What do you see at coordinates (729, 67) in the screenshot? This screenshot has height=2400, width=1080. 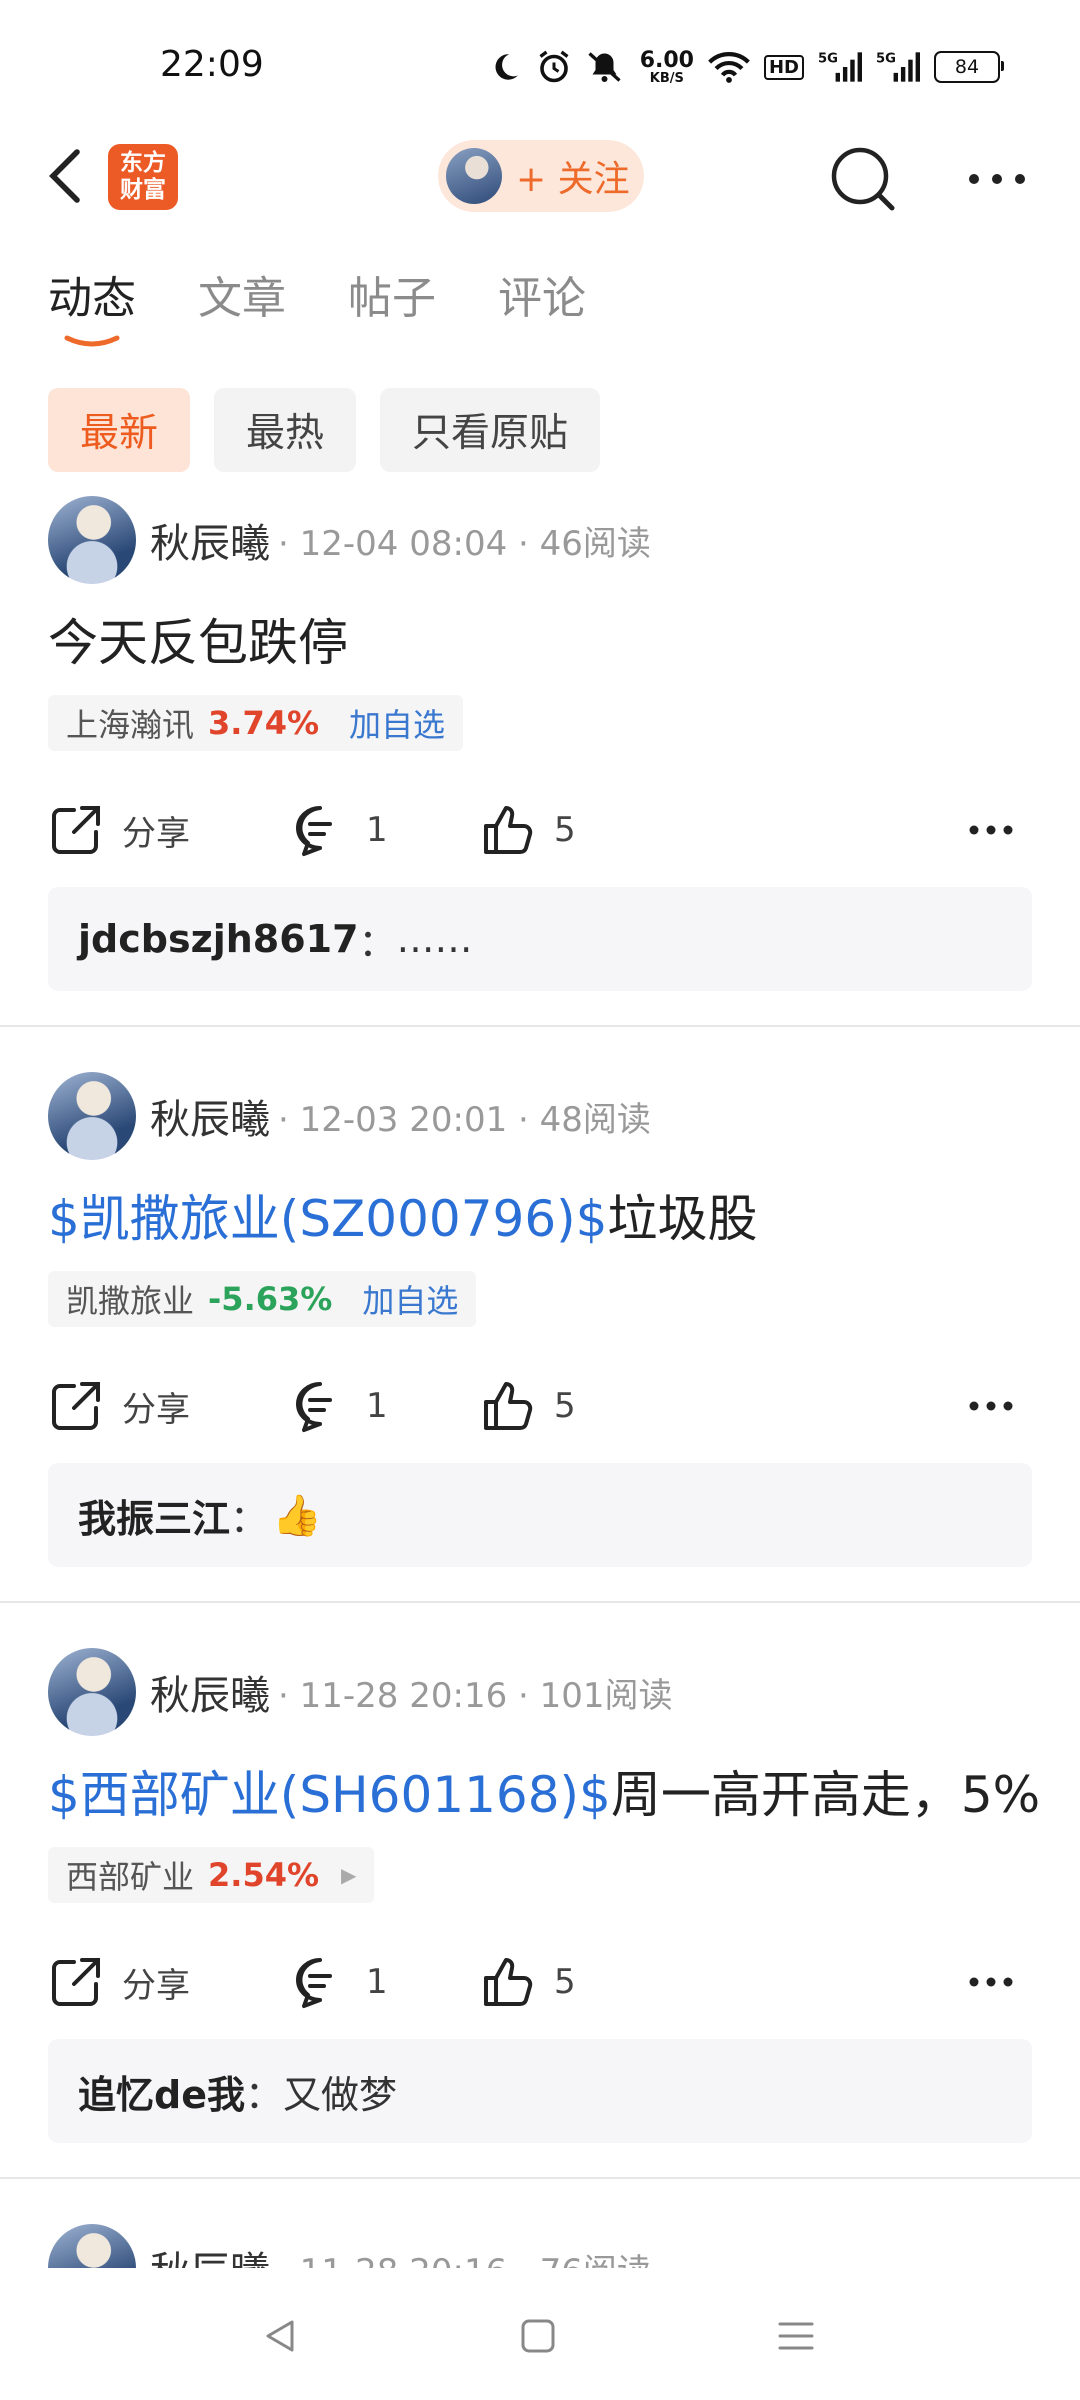 I see `wifi-icon` at bounding box center [729, 67].